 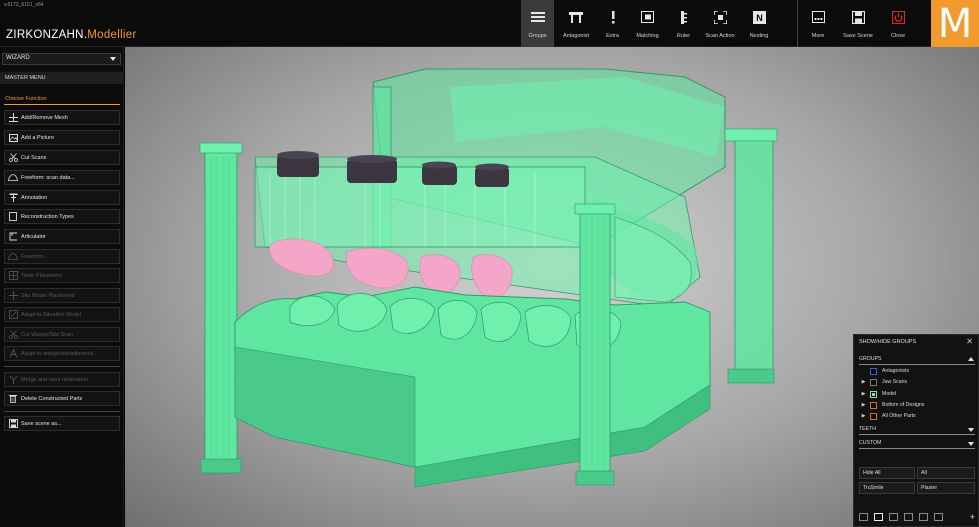 What do you see at coordinates (917, 405) in the screenshot?
I see `group-item-bottom-of-designs: ▶ Bottom of Designs` at bounding box center [917, 405].